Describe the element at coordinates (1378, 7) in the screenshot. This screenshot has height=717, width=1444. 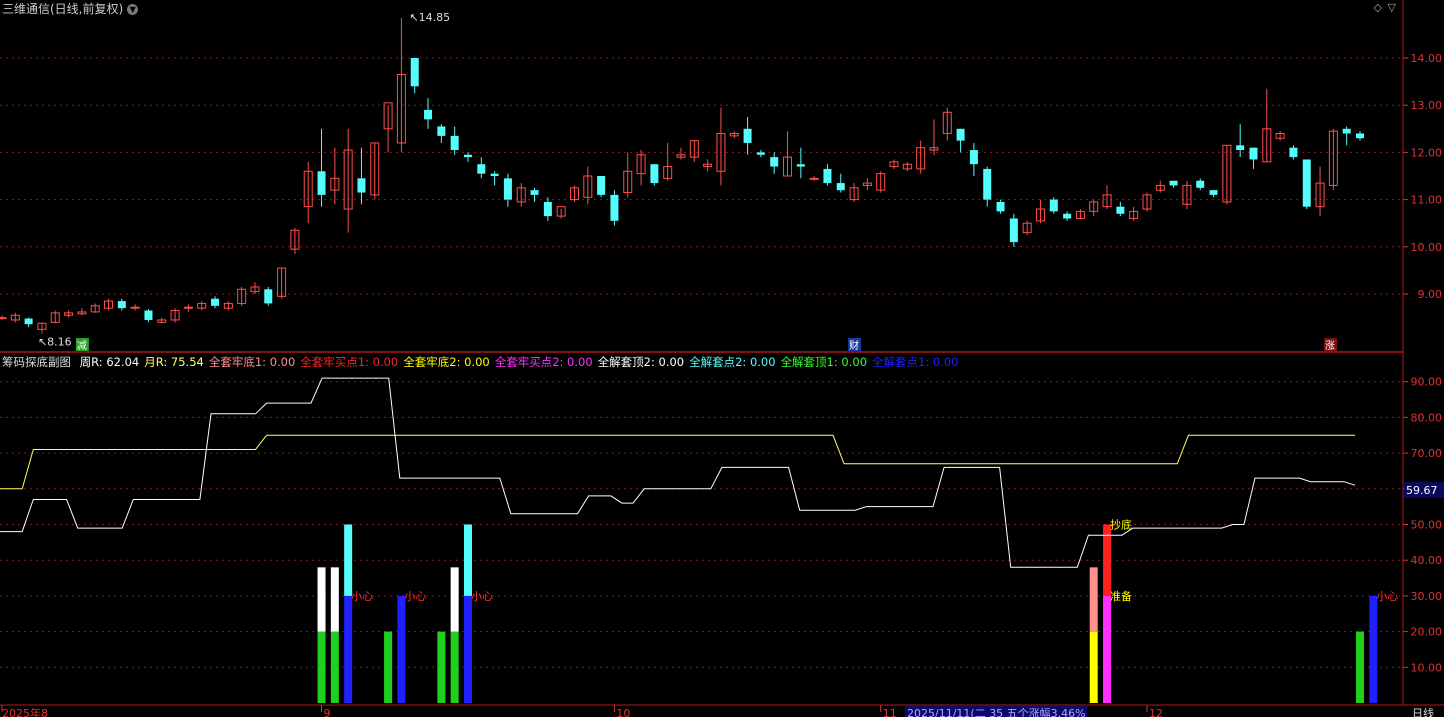
I see `diamond-icon: ◇` at that location.